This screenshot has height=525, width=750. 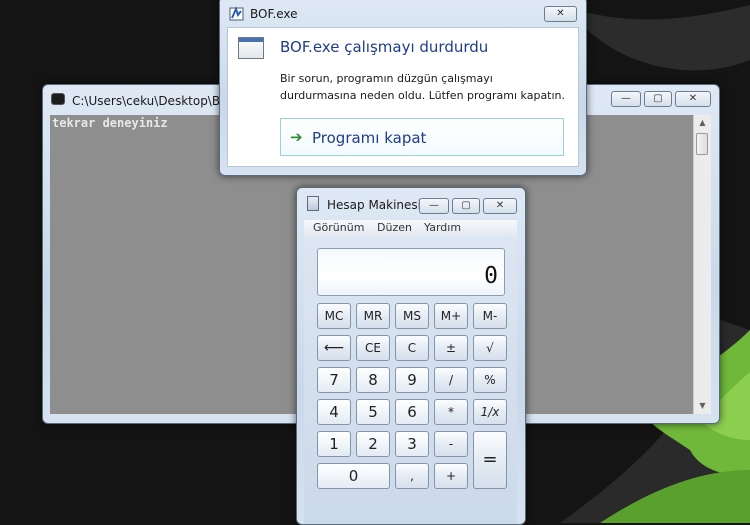 I want to click on key-percent: %, so click(x=490, y=380).